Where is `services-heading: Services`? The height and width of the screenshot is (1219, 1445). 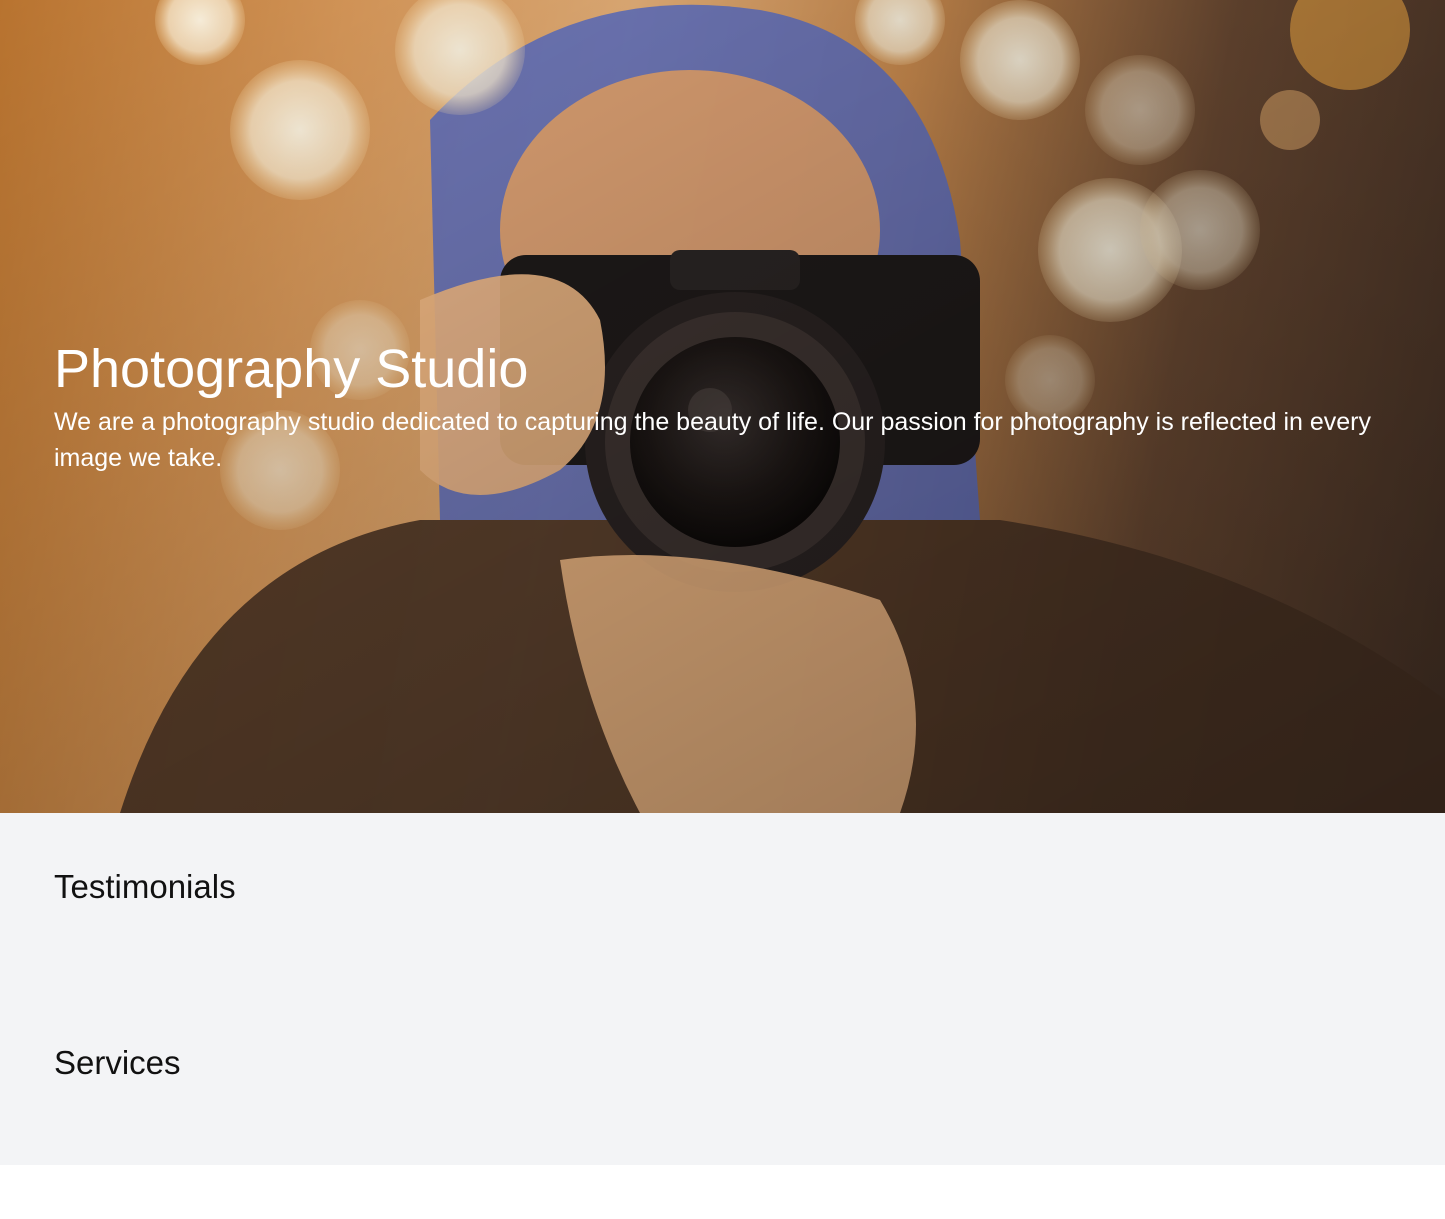
services-heading: Services is located at coordinates (117, 1062).